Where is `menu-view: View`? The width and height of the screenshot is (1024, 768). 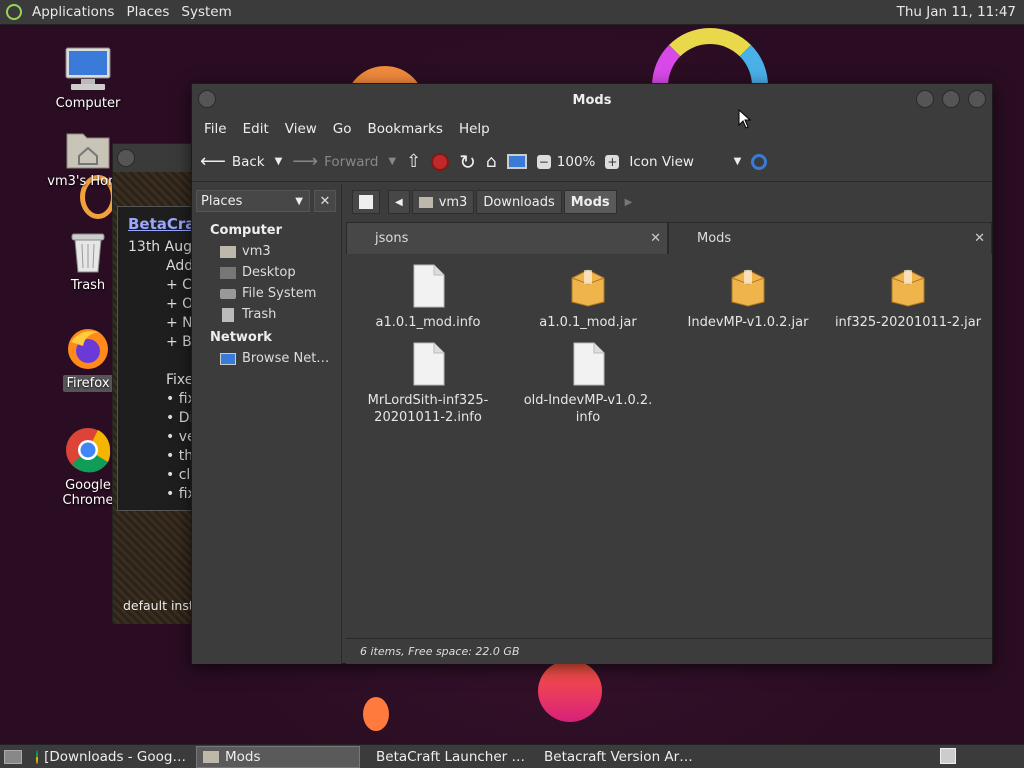 menu-view: View is located at coordinates (301, 129).